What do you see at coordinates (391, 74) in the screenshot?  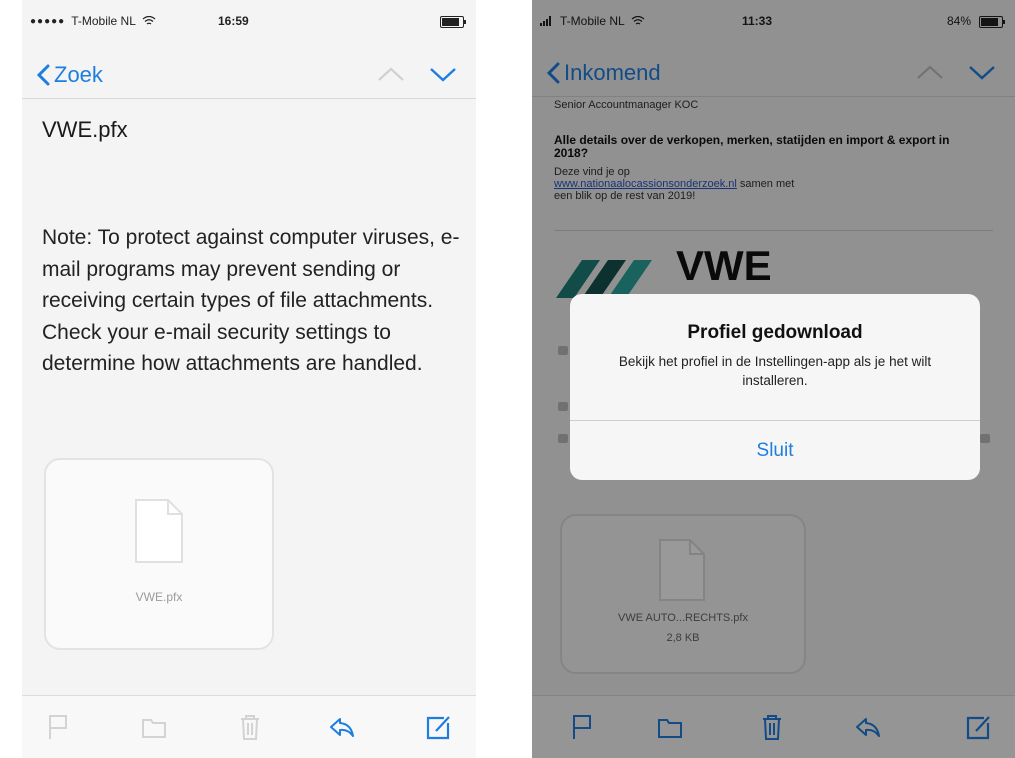 I see `chevron-up-icon` at bounding box center [391, 74].